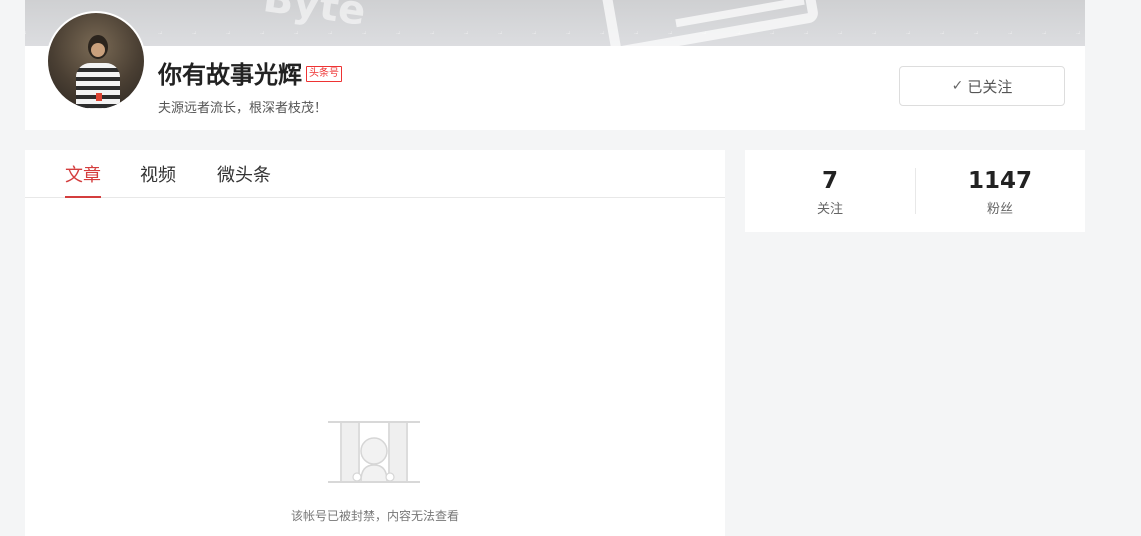 The width and height of the screenshot is (1141, 536). I want to click on avatar, so click(96, 61).